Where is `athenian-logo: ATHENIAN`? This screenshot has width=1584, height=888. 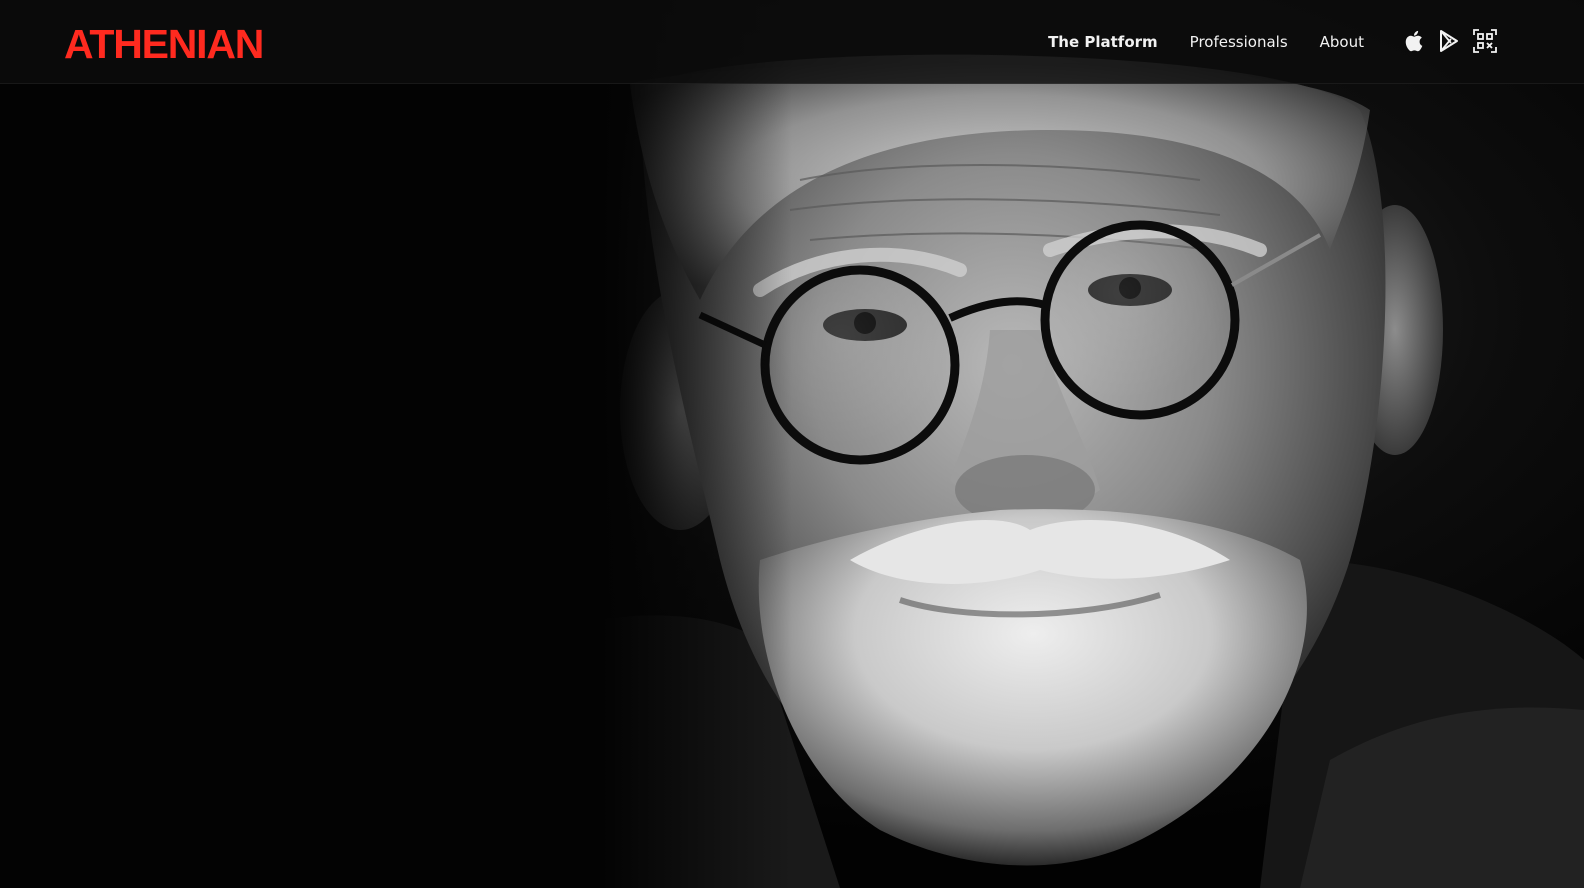 athenian-logo: ATHENIAN is located at coordinates (164, 44).